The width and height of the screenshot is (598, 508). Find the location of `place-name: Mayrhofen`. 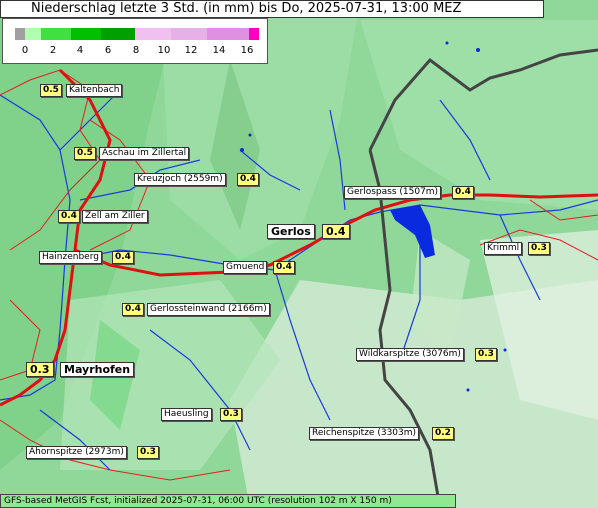

place-name: Mayrhofen is located at coordinates (97, 369).